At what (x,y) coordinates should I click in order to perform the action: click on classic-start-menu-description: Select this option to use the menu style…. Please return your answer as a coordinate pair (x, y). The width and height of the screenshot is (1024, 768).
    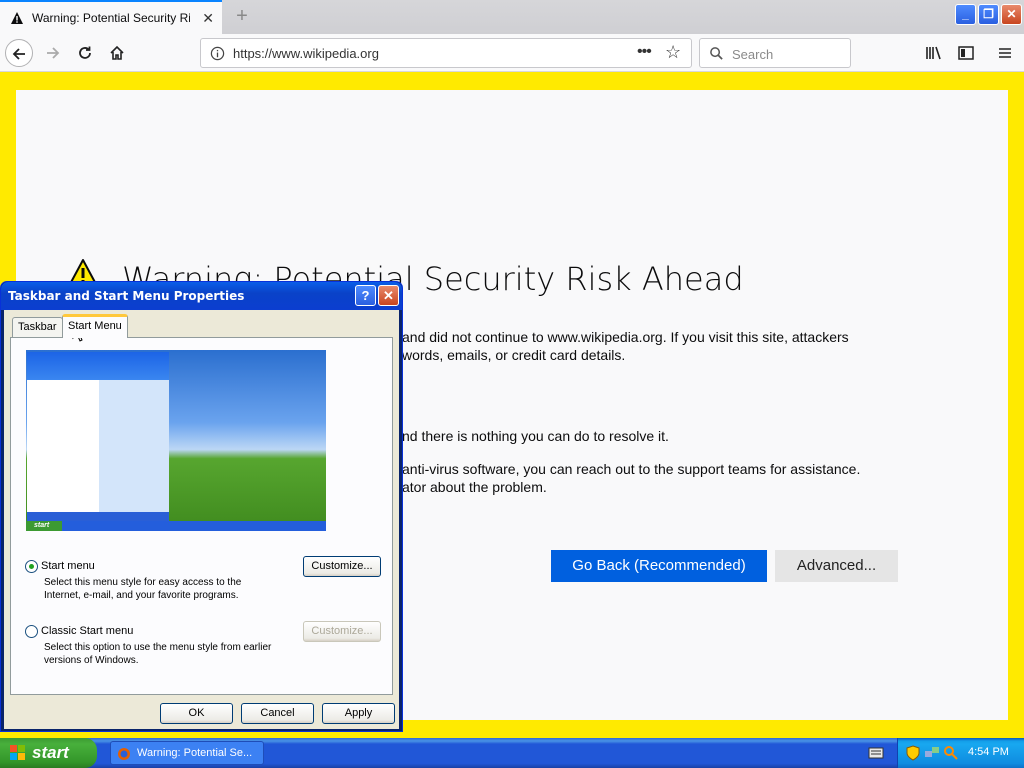
    Looking at the image, I should click on (158, 654).